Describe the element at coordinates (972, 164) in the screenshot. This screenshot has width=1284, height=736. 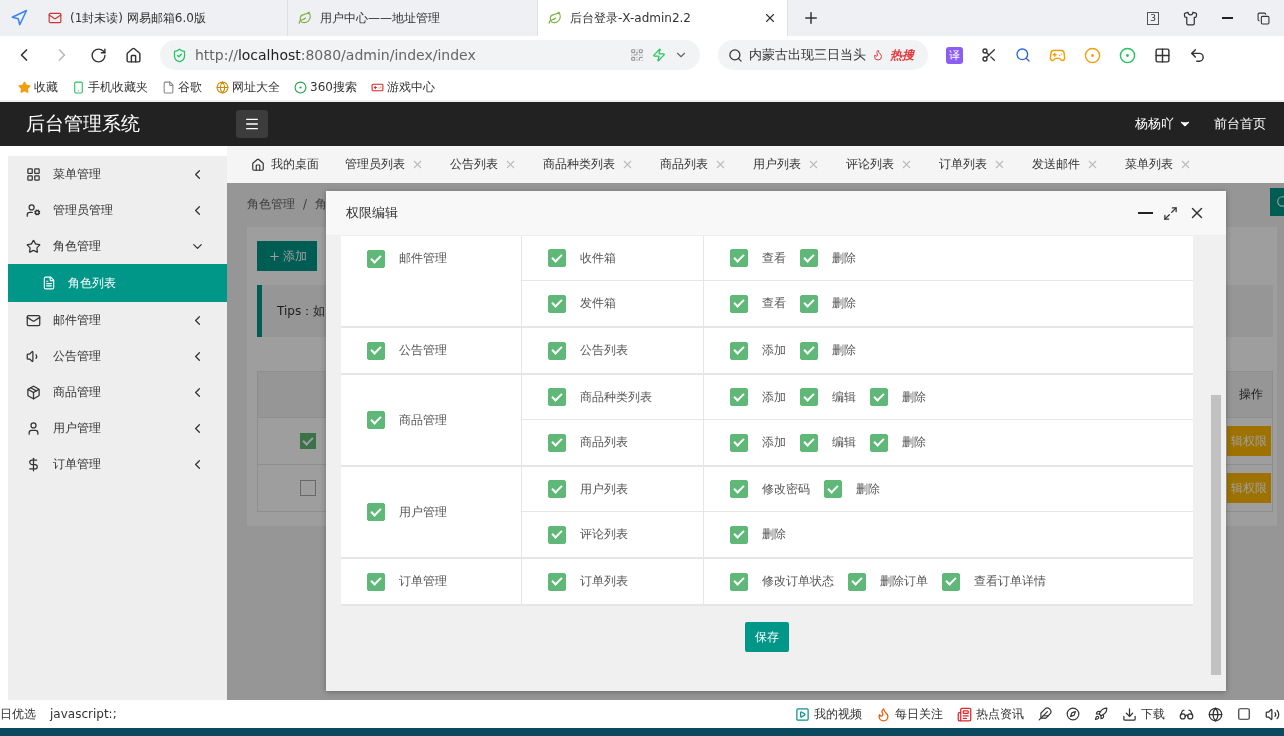
I see `page-tab: 订单列表` at that location.